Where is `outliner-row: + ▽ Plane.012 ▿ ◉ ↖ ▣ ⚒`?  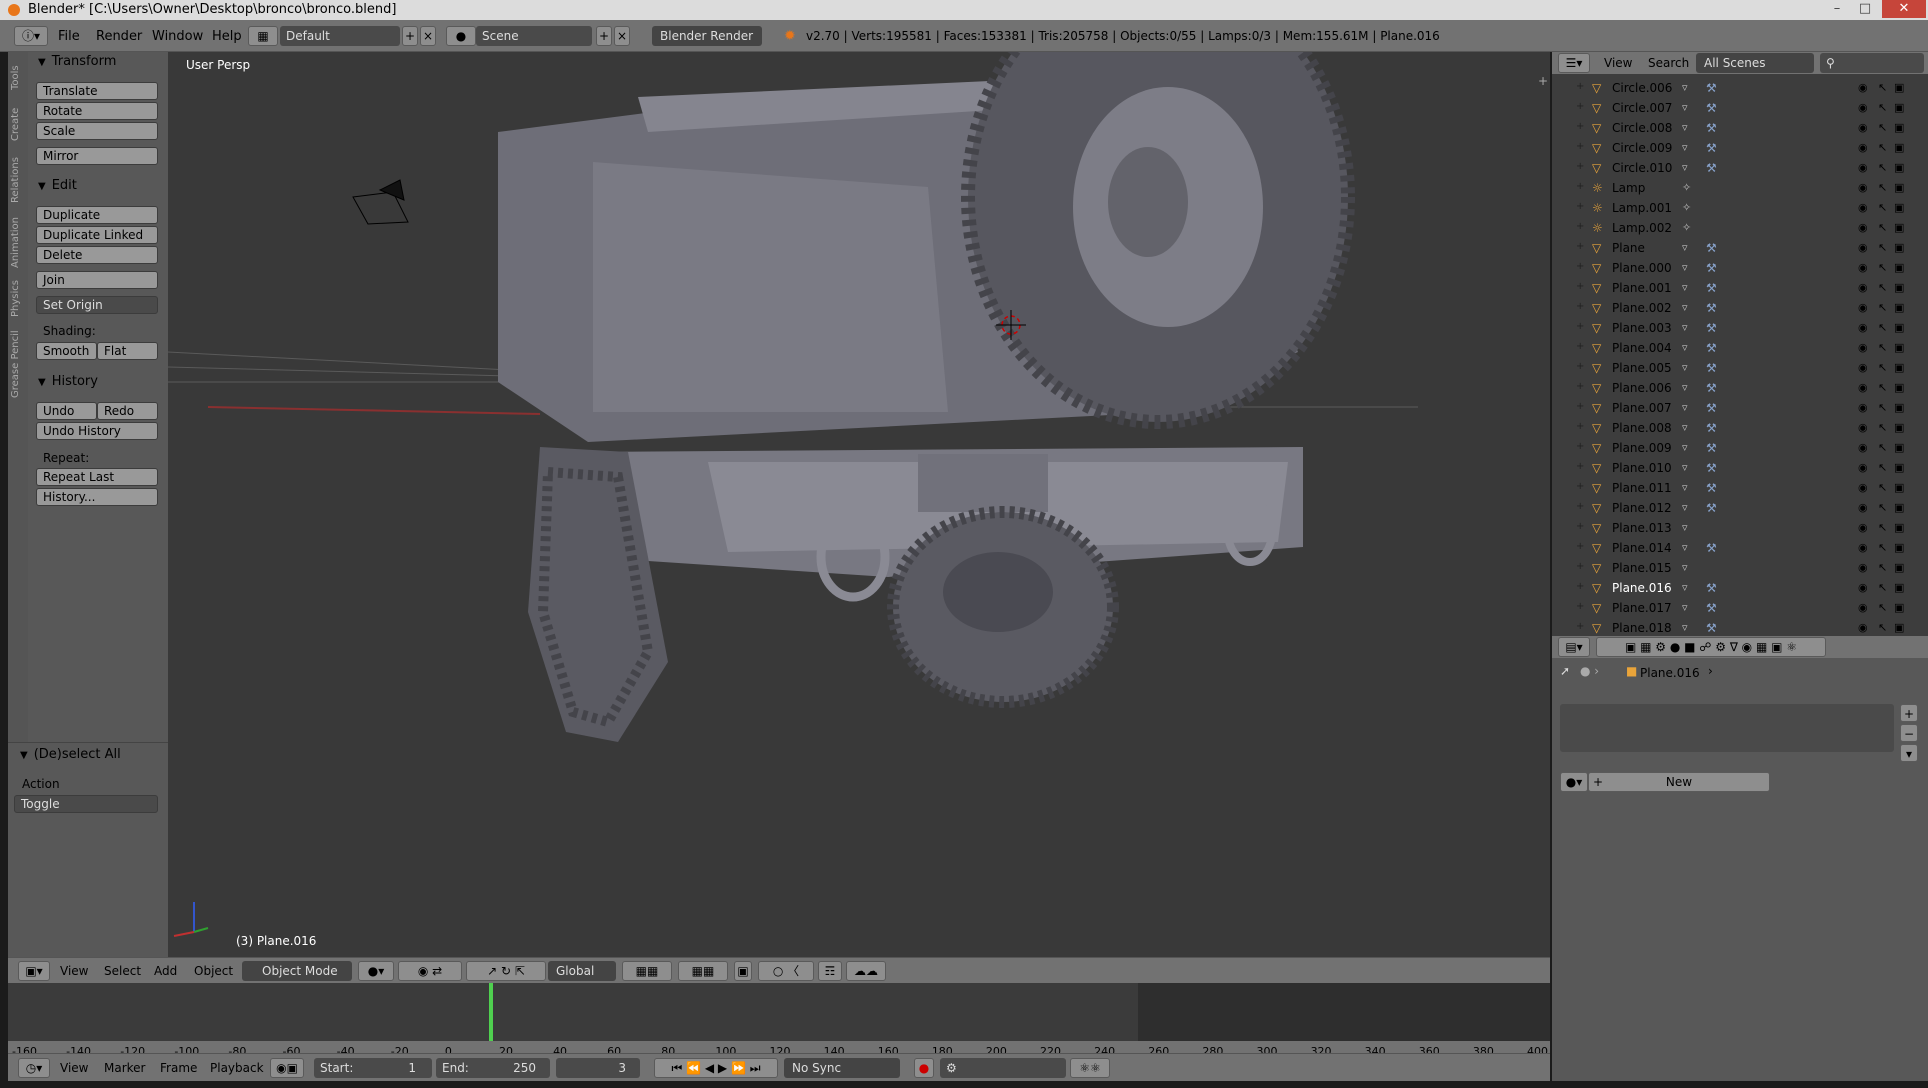
outliner-row: + ▽ Plane.012 ▿ ◉ ↖ ▣ ⚒ is located at coordinates (1740, 508).